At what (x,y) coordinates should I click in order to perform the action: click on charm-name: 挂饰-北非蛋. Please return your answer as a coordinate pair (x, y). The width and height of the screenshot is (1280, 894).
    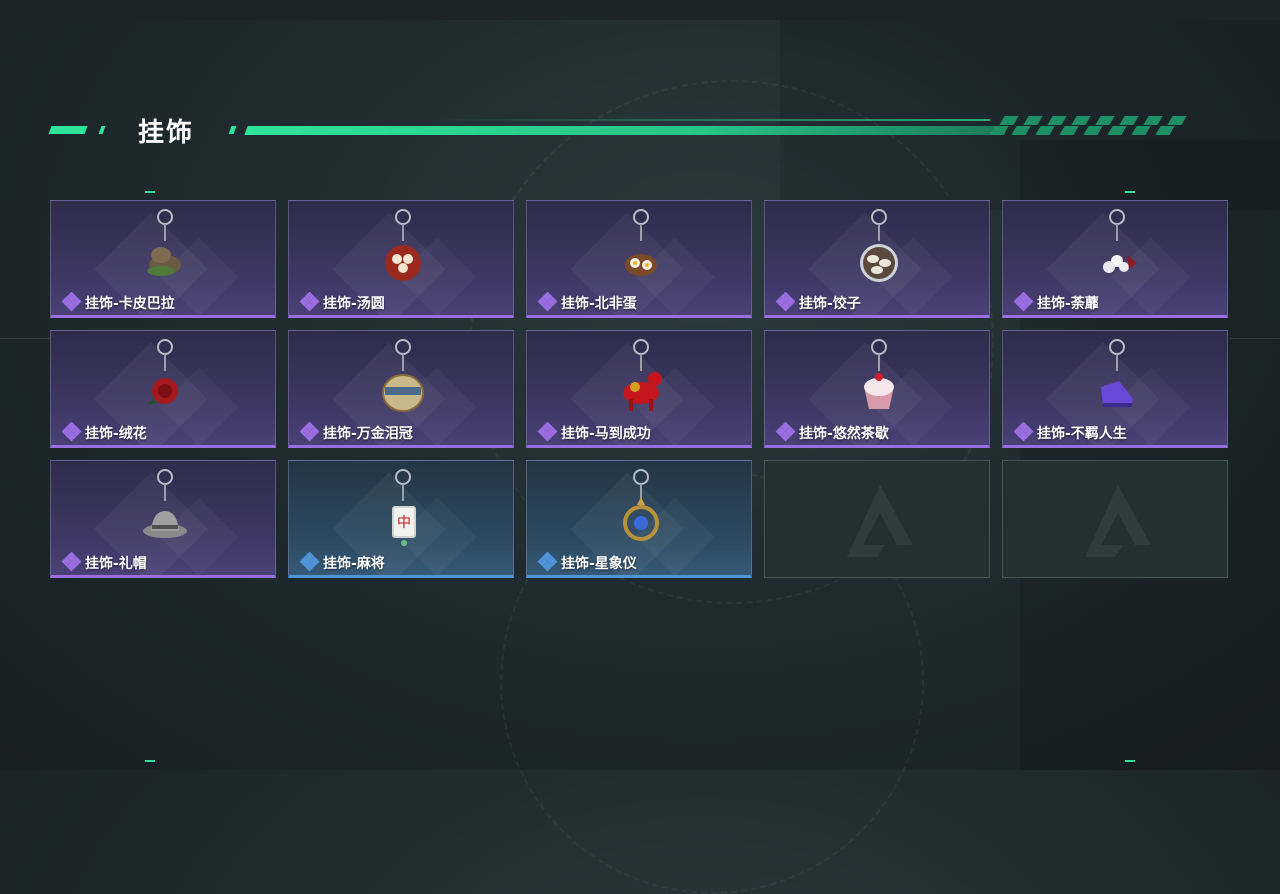
    Looking at the image, I should click on (599, 304).